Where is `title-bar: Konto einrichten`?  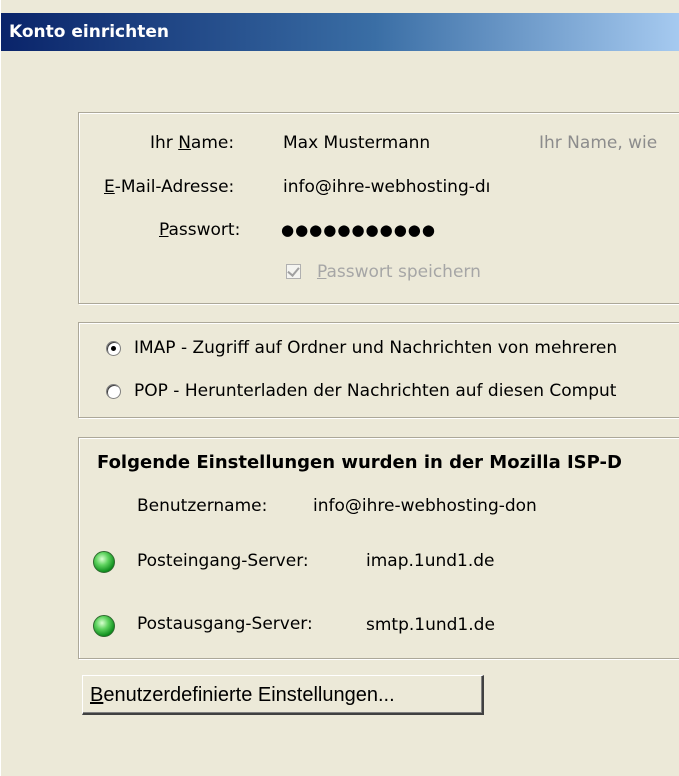
title-bar: Konto einrichten is located at coordinates (340, 32).